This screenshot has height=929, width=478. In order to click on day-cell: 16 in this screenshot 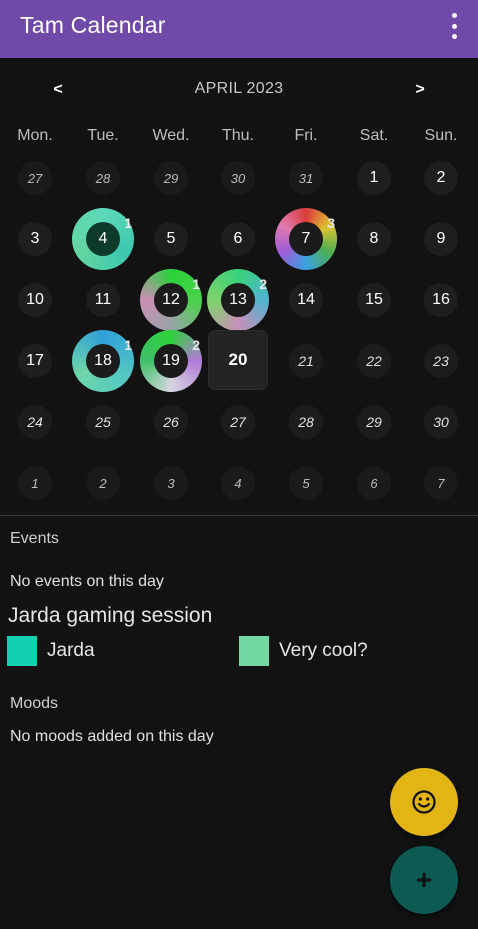, I will do `click(441, 300)`.